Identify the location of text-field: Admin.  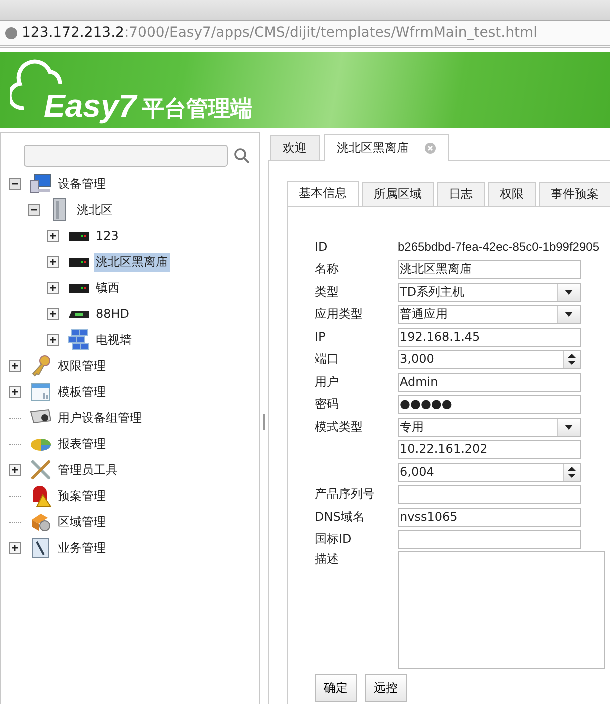
(489, 382).